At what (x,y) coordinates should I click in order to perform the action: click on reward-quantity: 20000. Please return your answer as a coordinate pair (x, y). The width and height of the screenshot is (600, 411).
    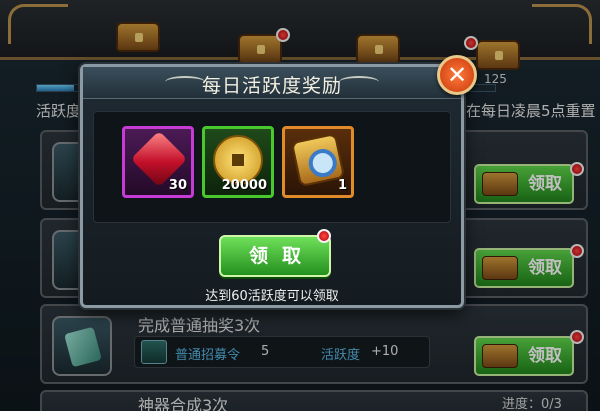
    Looking at the image, I should click on (244, 185).